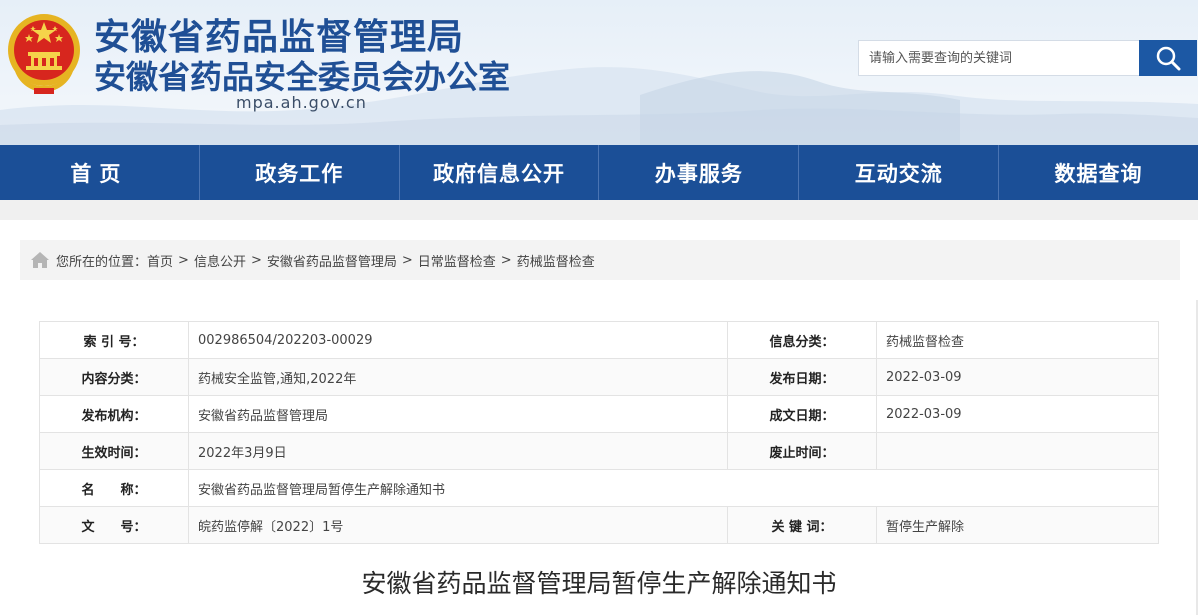 The width and height of the screenshot is (1198, 615). I want to click on content-category-label: 内容分类：, so click(114, 377).